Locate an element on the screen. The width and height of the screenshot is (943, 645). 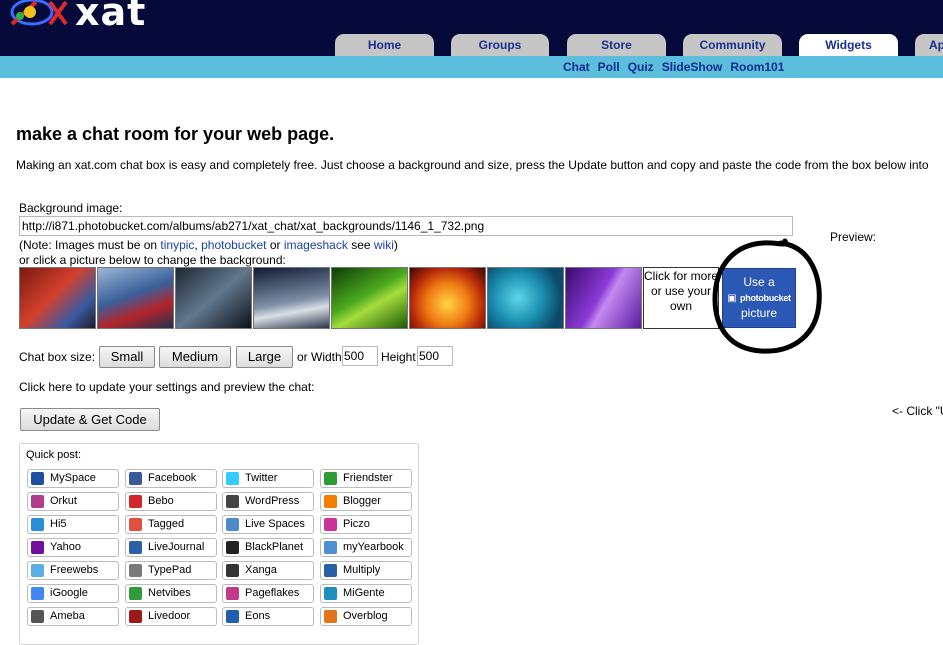
thumb-superman is located at coordinates (135, 298).